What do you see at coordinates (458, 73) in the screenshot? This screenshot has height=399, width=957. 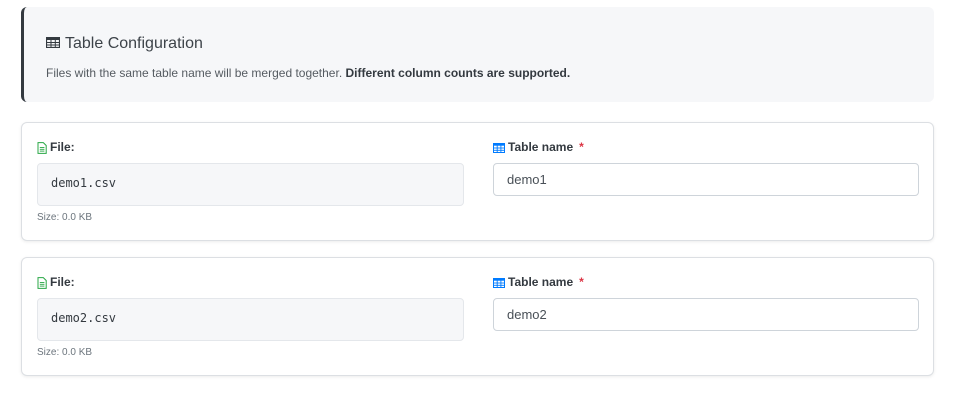 I see `column-count-note: Different column counts are supported.` at bounding box center [458, 73].